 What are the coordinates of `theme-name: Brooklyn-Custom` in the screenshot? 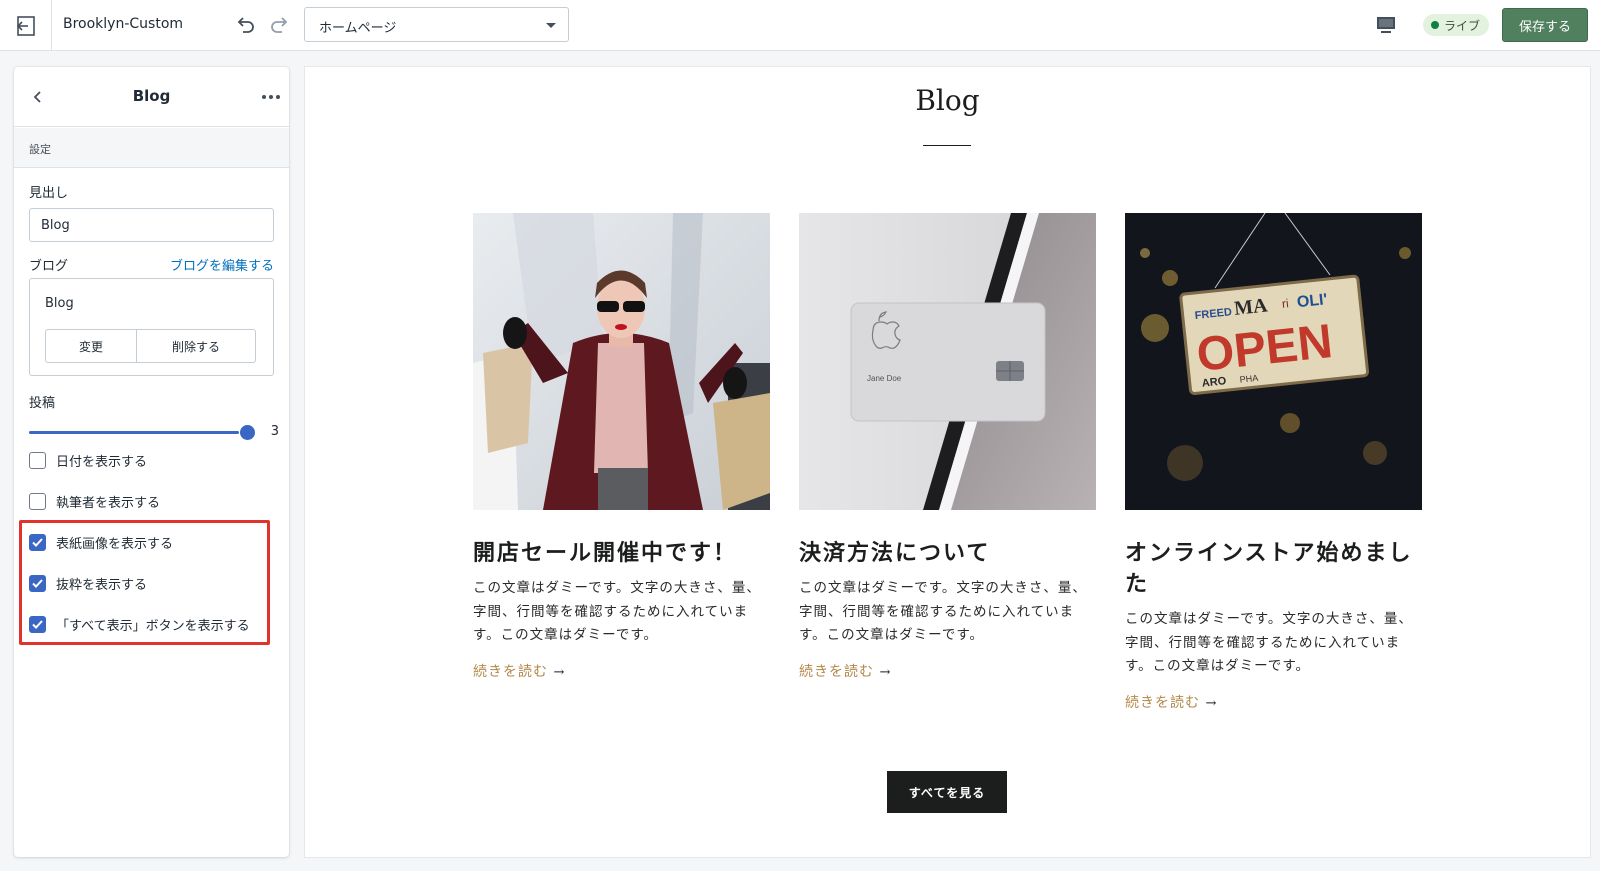 It's located at (123, 24).